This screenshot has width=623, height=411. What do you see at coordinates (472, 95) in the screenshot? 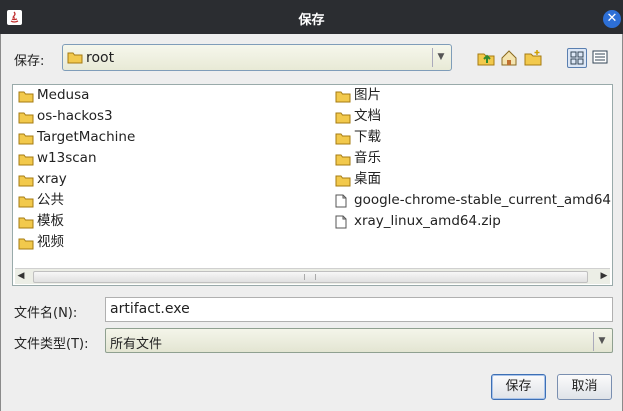
I see `file-list-item: 图片` at bounding box center [472, 95].